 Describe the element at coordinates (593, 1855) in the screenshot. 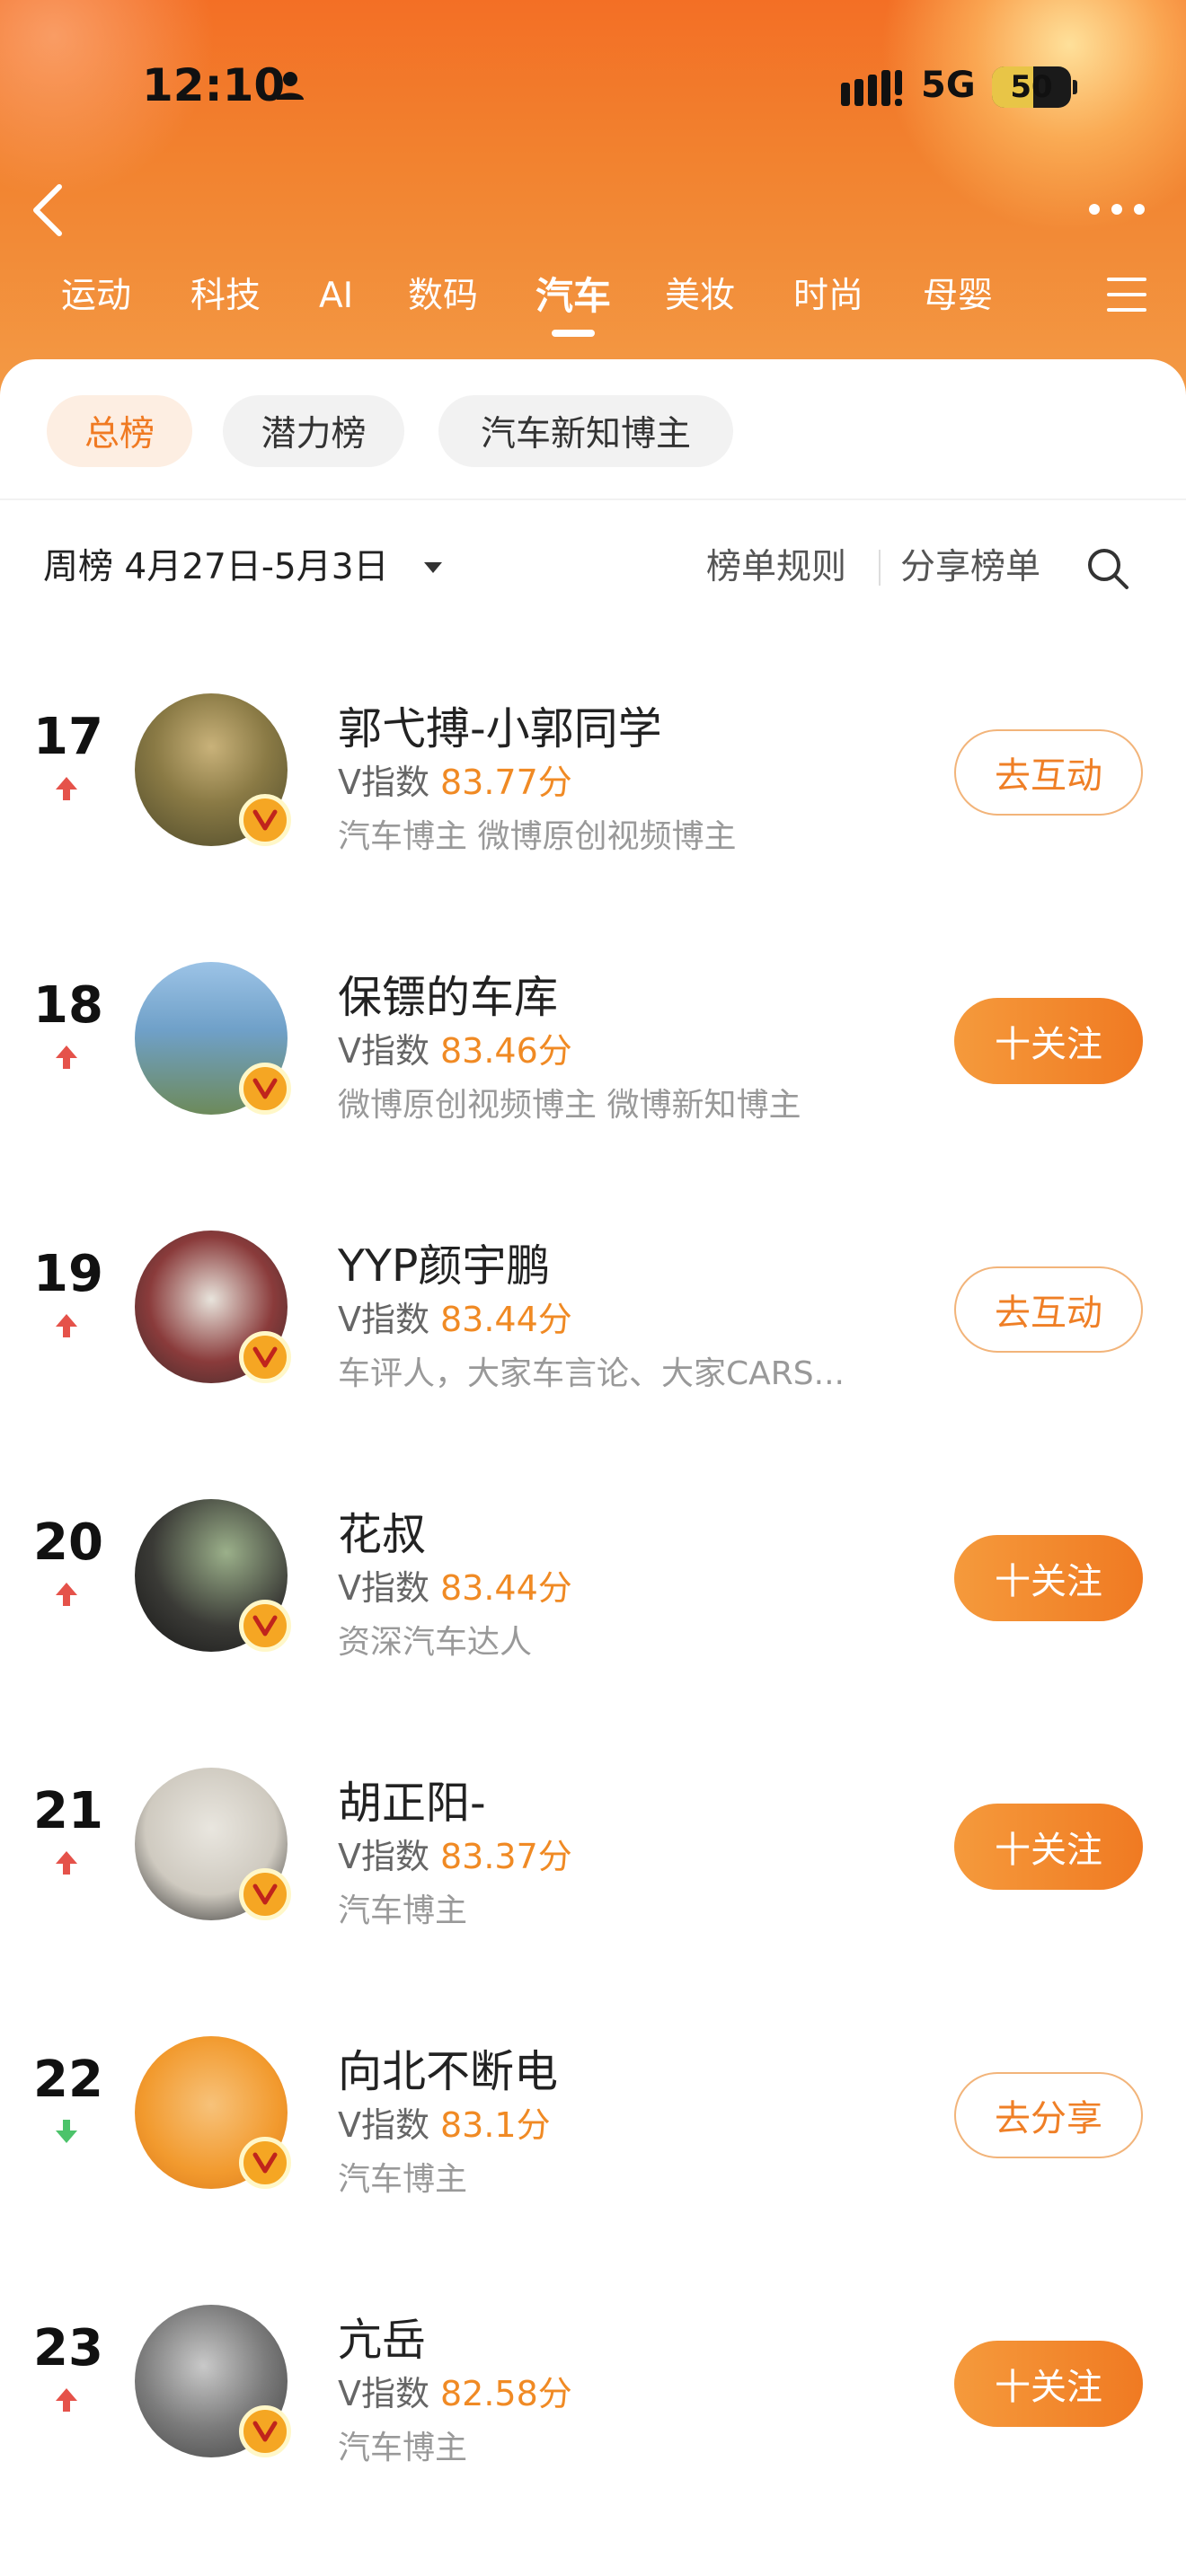

I see `list-item: 21 胡正阳- V指数 83.37分汽车博主 十关注` at that location.